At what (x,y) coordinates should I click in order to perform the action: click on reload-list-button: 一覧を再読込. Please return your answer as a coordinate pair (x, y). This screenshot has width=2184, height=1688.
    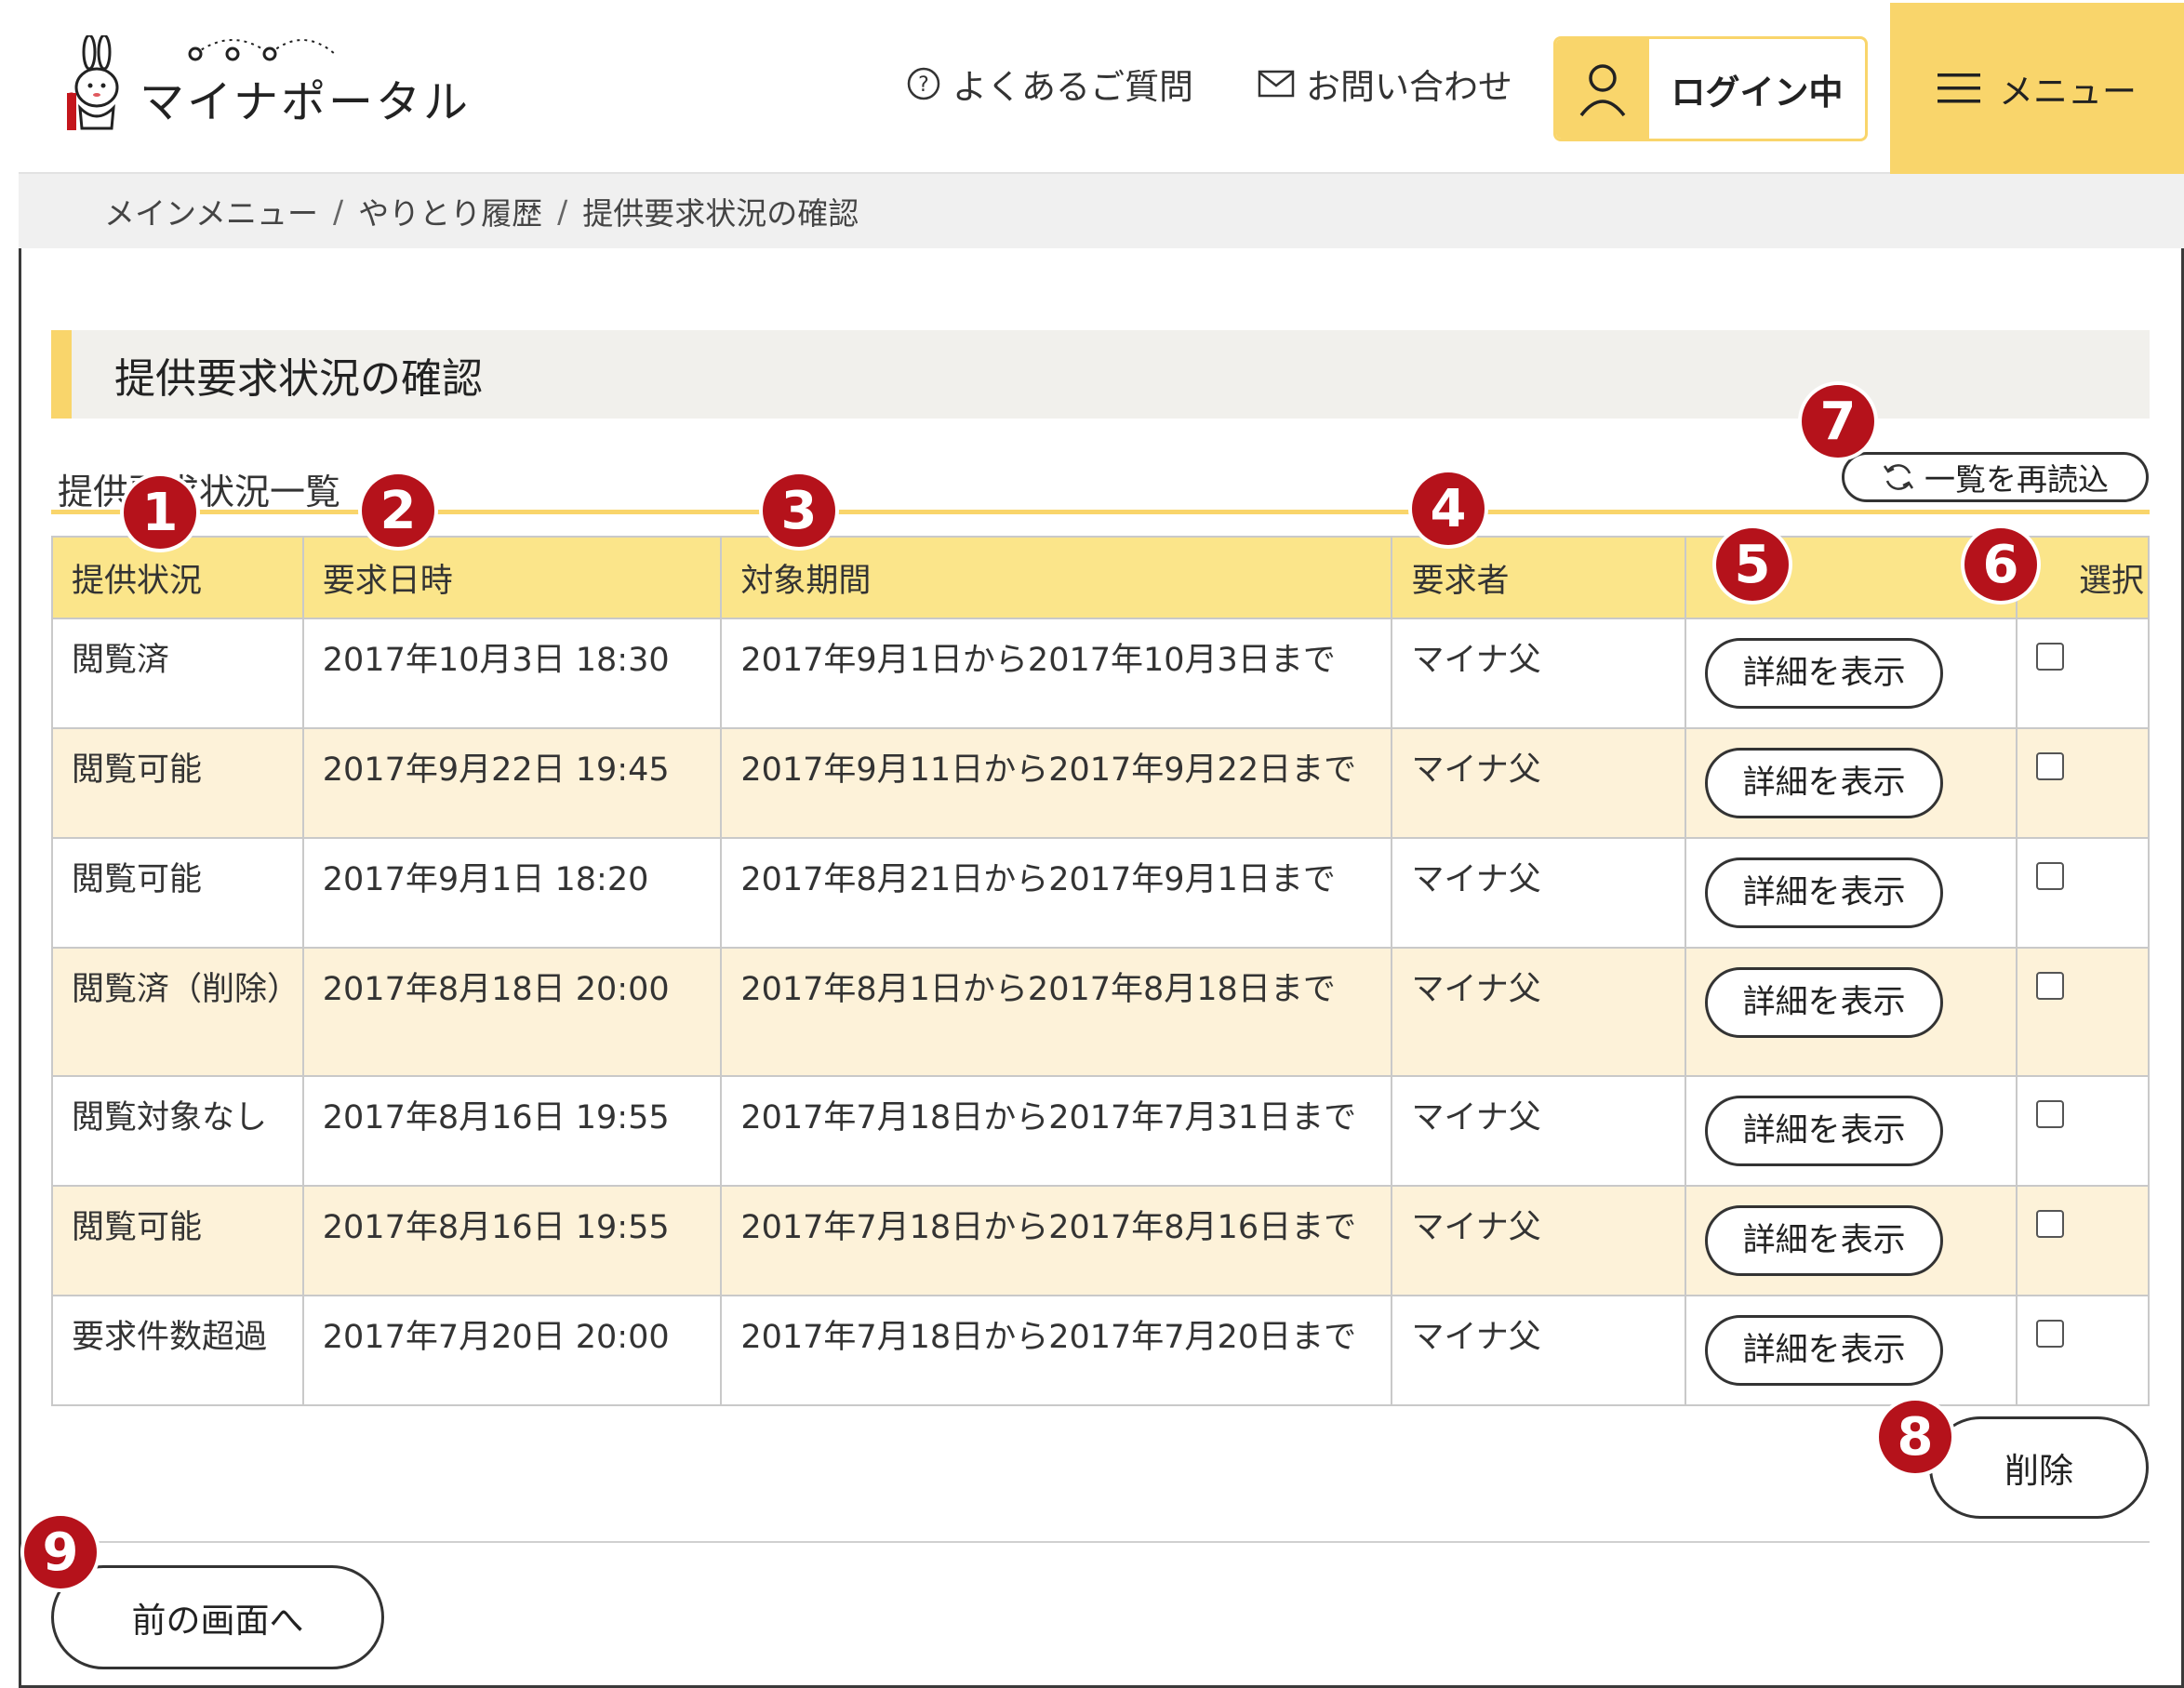
    Looking at the image, I should click on (1995, 477).